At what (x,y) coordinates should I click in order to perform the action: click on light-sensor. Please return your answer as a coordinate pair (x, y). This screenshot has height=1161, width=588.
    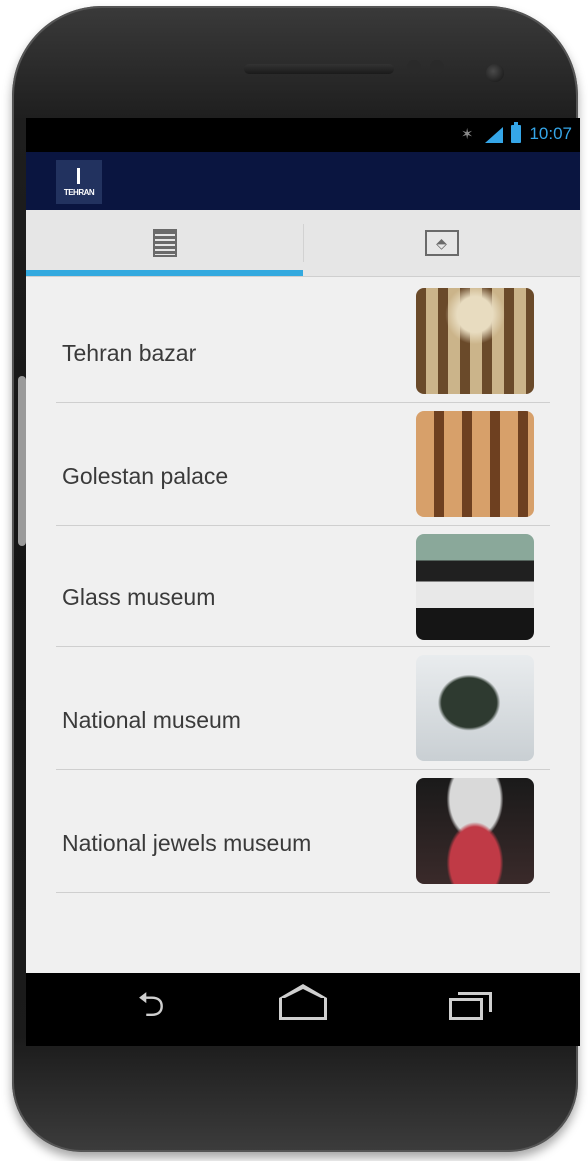
    Looking at the image, I should click on (437, 67).